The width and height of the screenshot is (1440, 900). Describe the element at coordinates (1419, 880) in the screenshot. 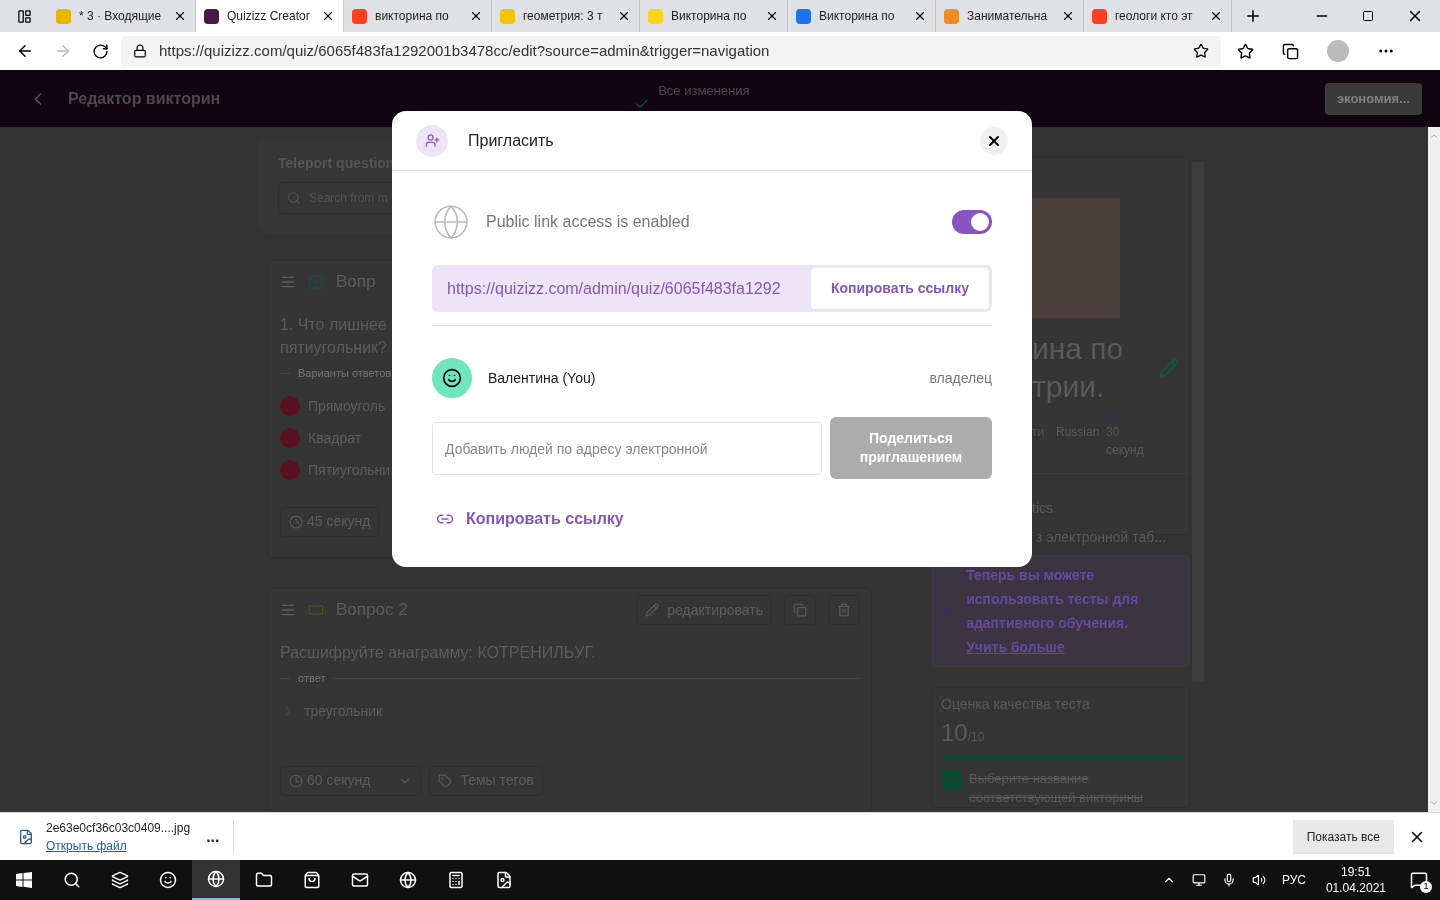

I see `notifications-icon` at that location.